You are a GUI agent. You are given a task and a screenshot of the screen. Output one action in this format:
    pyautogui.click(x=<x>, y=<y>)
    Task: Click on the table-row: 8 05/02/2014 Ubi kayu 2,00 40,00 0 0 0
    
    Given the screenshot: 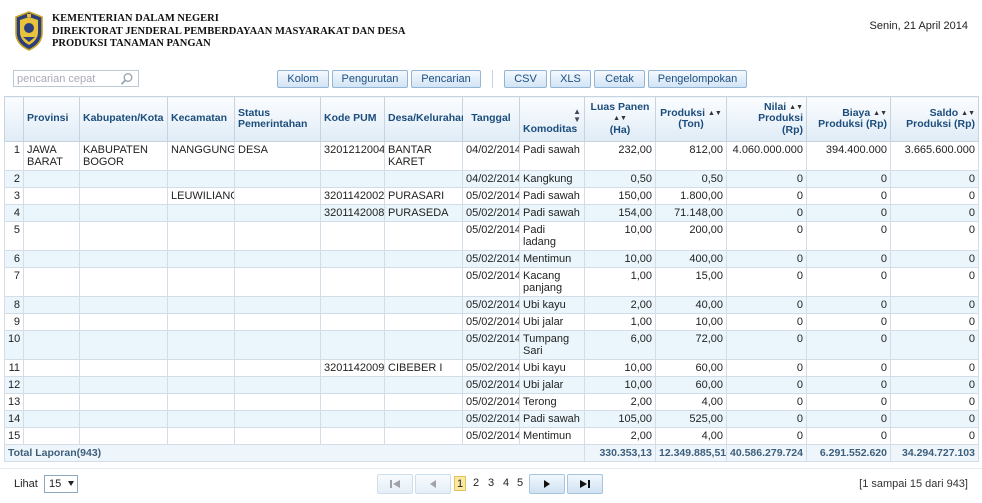 What is the action you would take?
    pyautogui.click(x=491, y=305)
    